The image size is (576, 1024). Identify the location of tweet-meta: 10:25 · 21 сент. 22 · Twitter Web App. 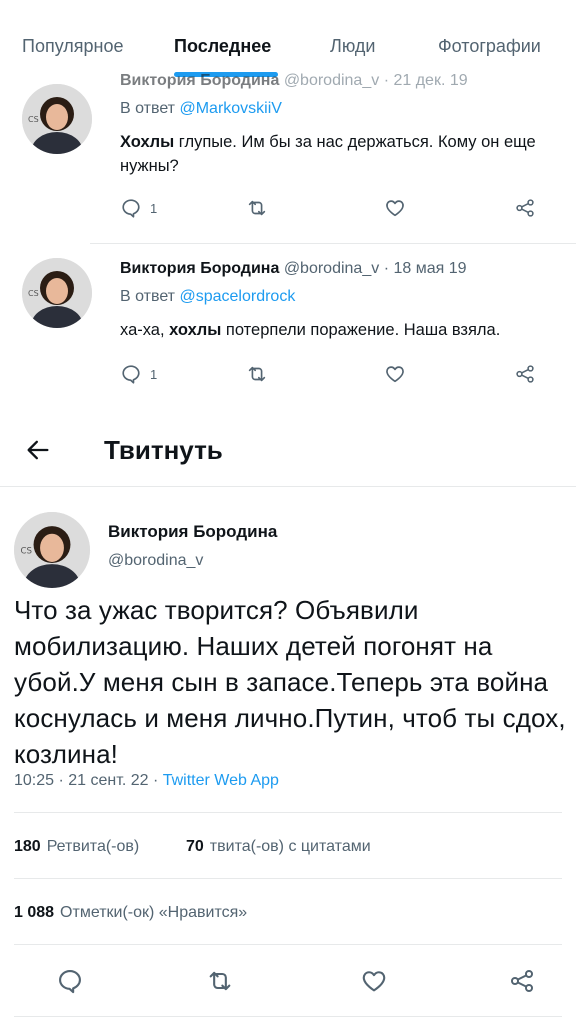
(146, 780).